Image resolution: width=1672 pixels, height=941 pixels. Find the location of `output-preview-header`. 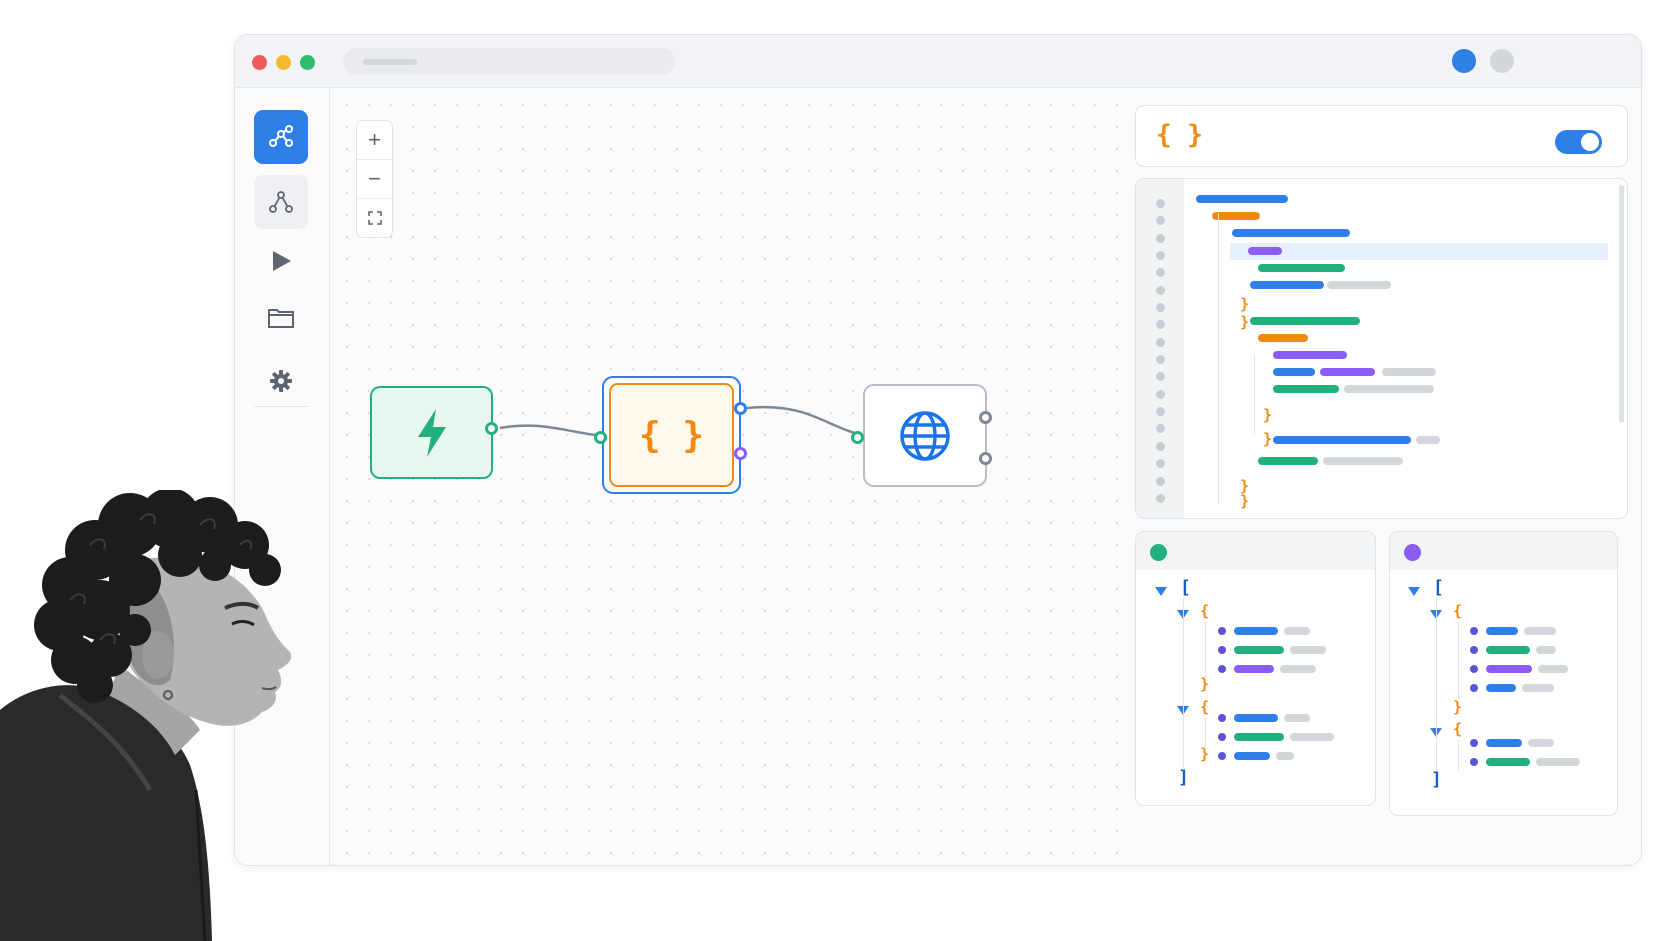

output-preview-header is located at coordinates (1503, 551).